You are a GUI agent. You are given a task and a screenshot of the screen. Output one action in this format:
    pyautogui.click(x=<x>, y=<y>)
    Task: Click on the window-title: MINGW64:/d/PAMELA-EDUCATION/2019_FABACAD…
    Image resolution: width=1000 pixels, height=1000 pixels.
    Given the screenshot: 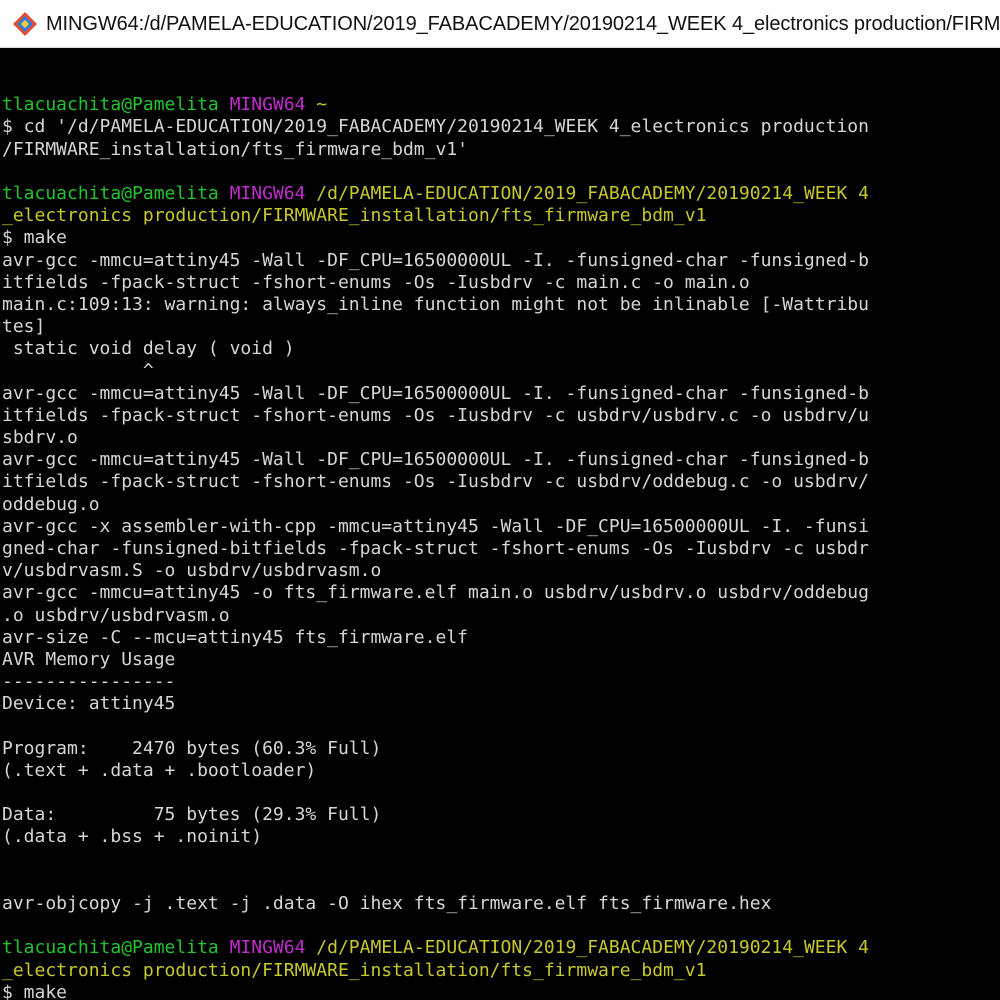 What is the action you would take?
    pyautogui.click(x=523, y=24)
    